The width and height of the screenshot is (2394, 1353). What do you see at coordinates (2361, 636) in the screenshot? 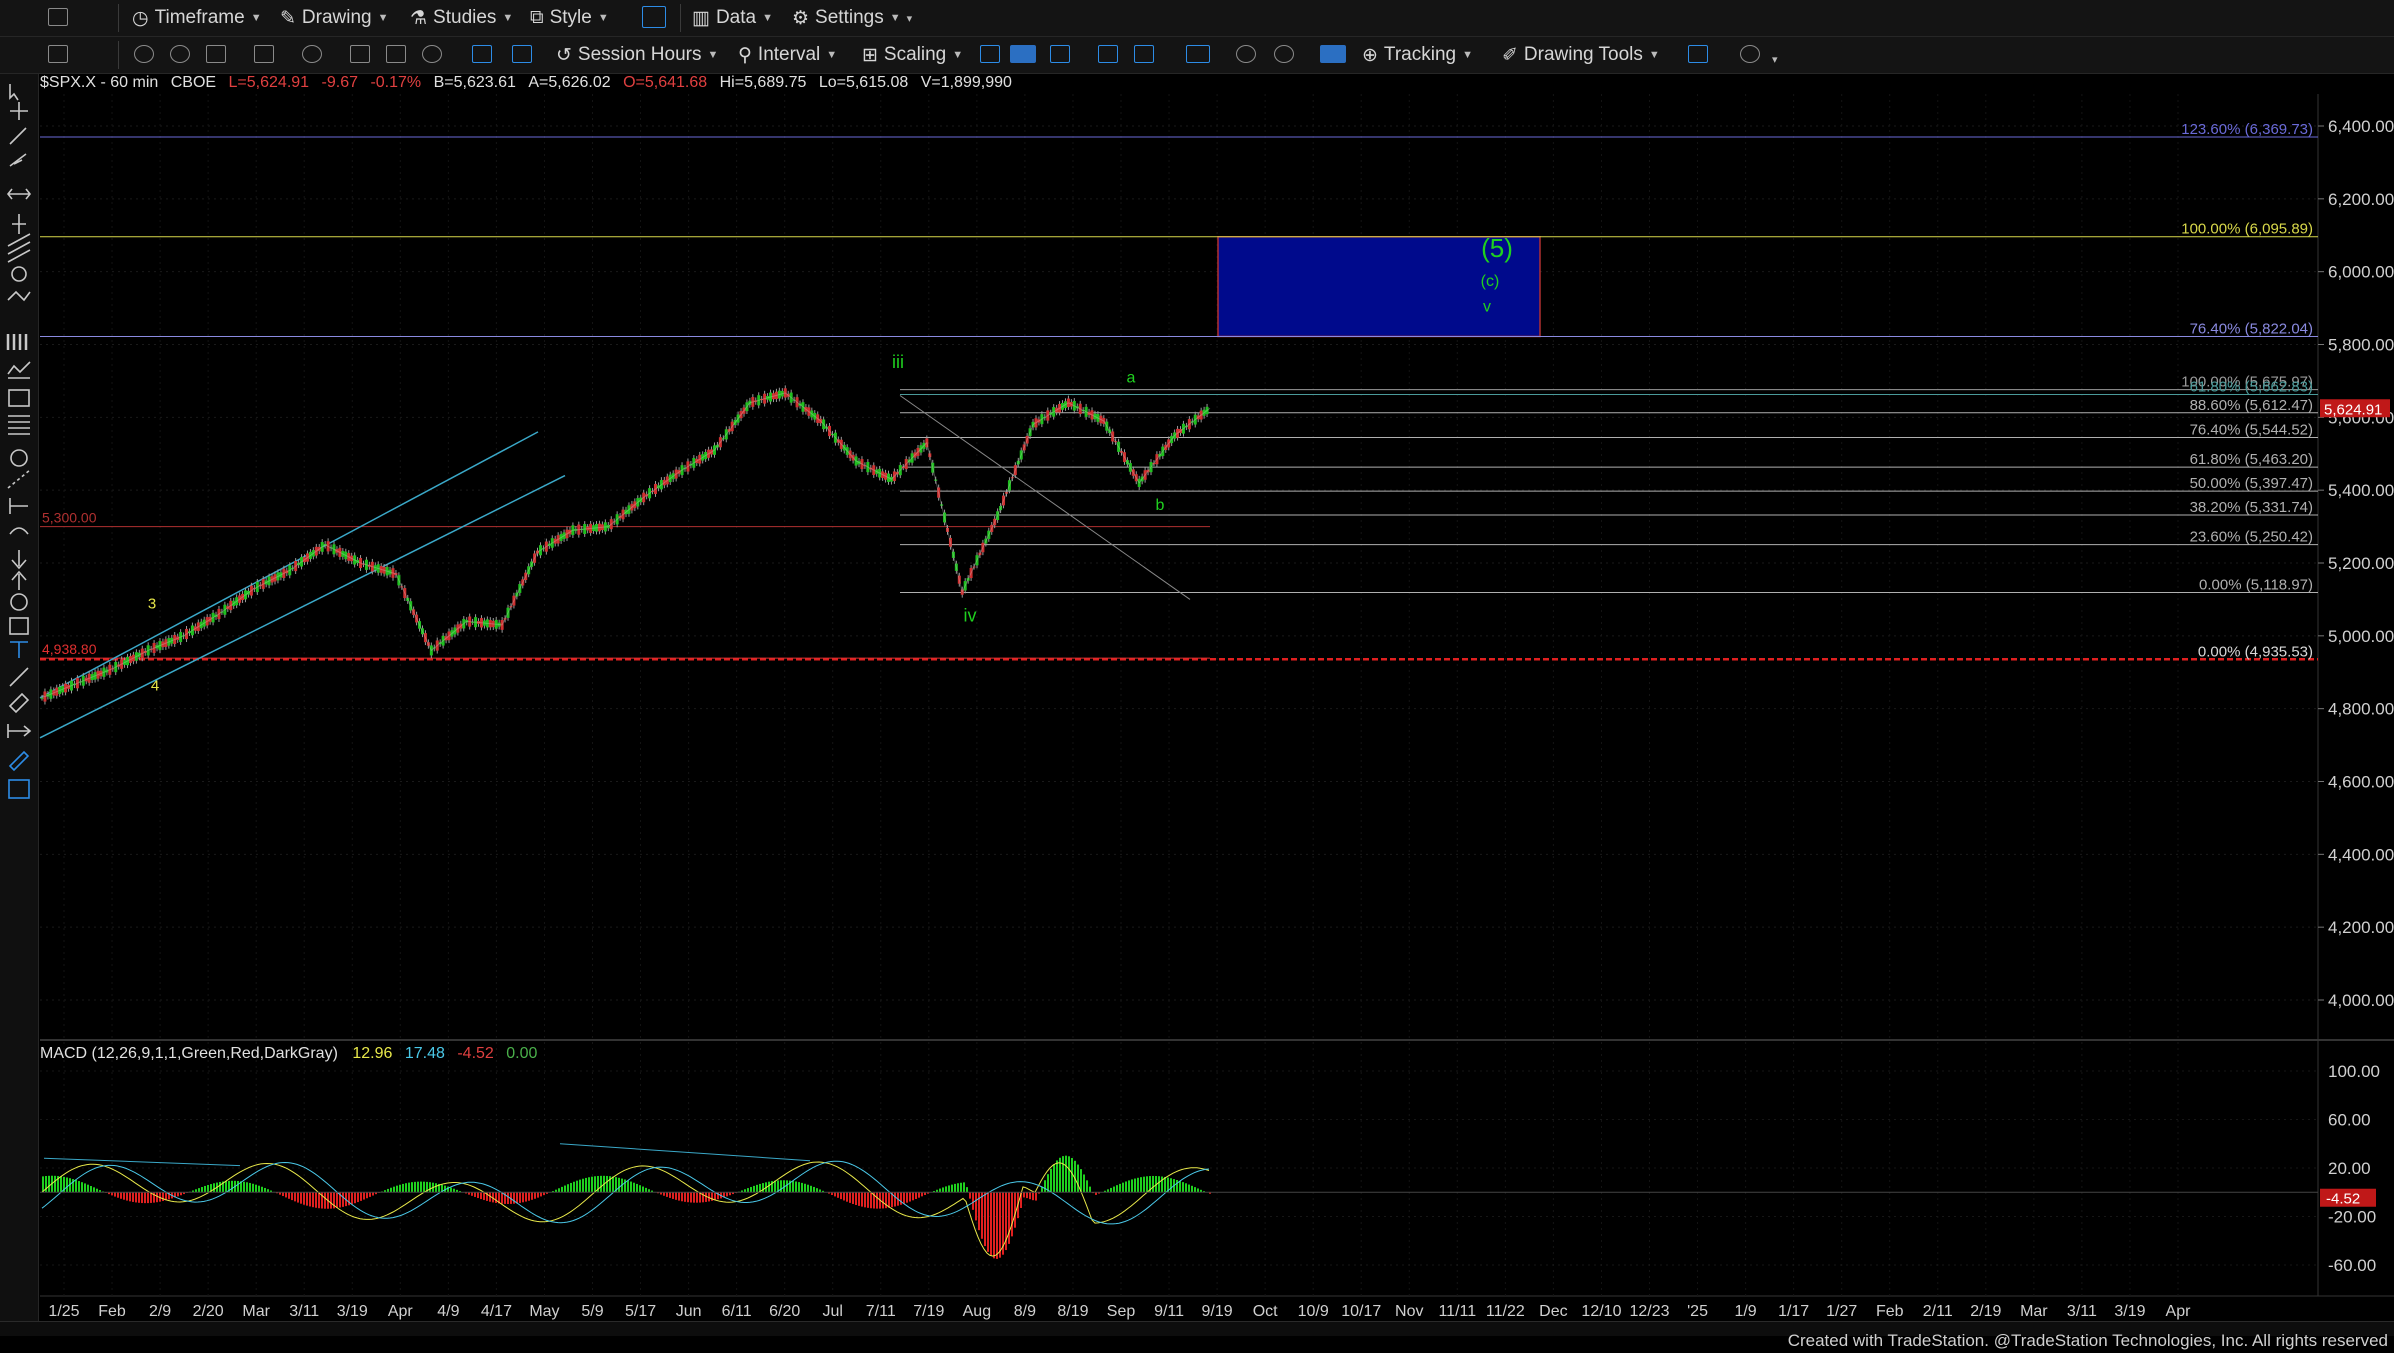
I see `price-tick-label: 5,000.00` at bounding box center [2361, 636].